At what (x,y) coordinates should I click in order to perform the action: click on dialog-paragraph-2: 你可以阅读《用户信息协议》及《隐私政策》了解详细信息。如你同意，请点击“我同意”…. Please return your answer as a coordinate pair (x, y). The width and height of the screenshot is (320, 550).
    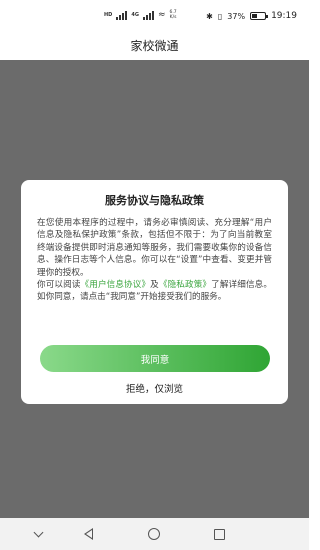
    Looking at the image, I should click on (154, 291).